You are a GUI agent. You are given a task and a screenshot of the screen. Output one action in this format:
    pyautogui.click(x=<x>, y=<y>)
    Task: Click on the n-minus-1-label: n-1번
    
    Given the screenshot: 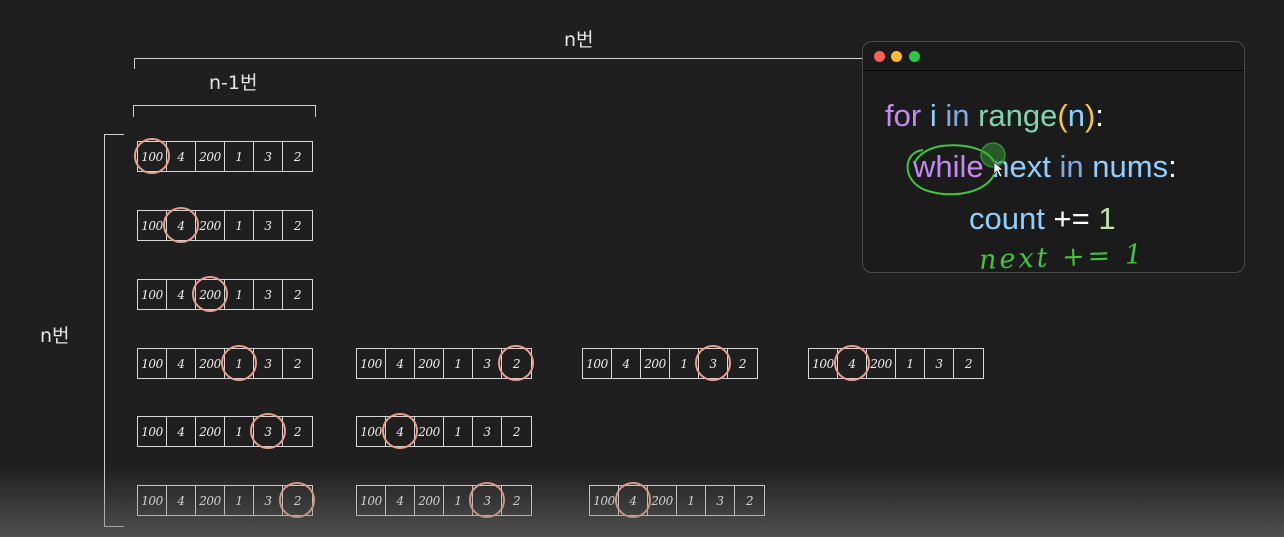 What is the action you would take?
    pyautogui.click(x=233, y=83)
    